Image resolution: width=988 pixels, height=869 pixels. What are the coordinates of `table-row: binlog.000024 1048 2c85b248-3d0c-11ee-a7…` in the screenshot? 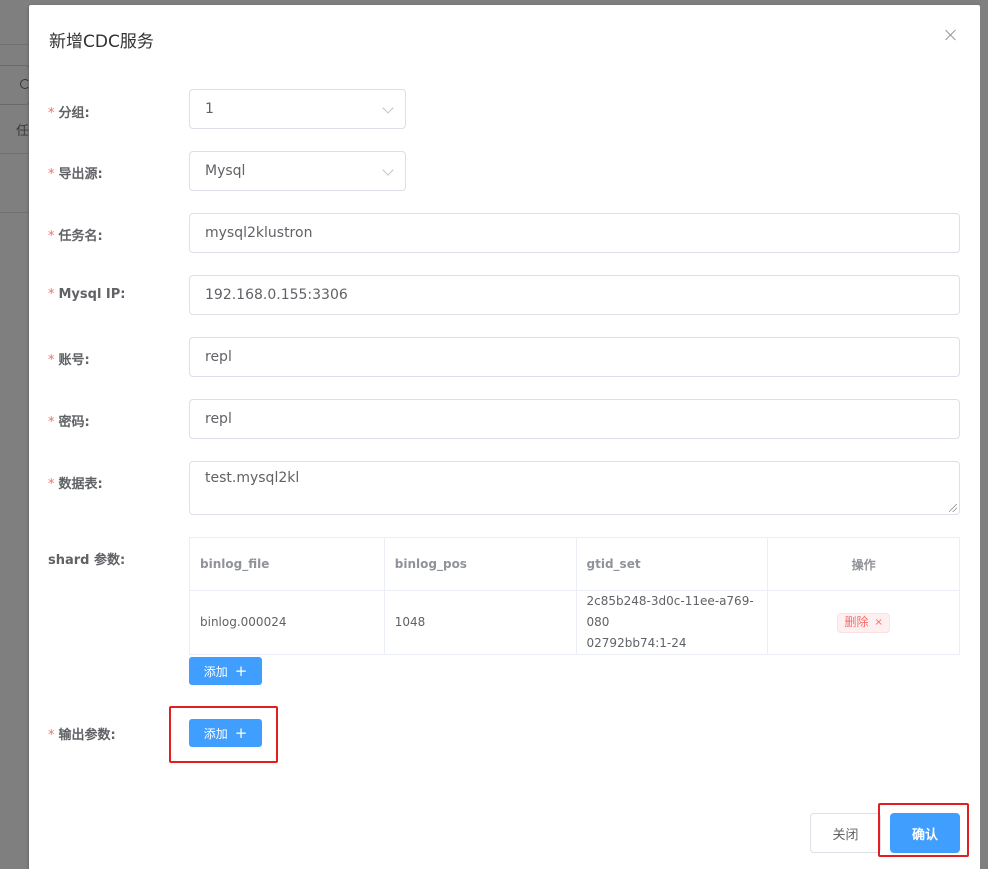 It's located at (574, 622).